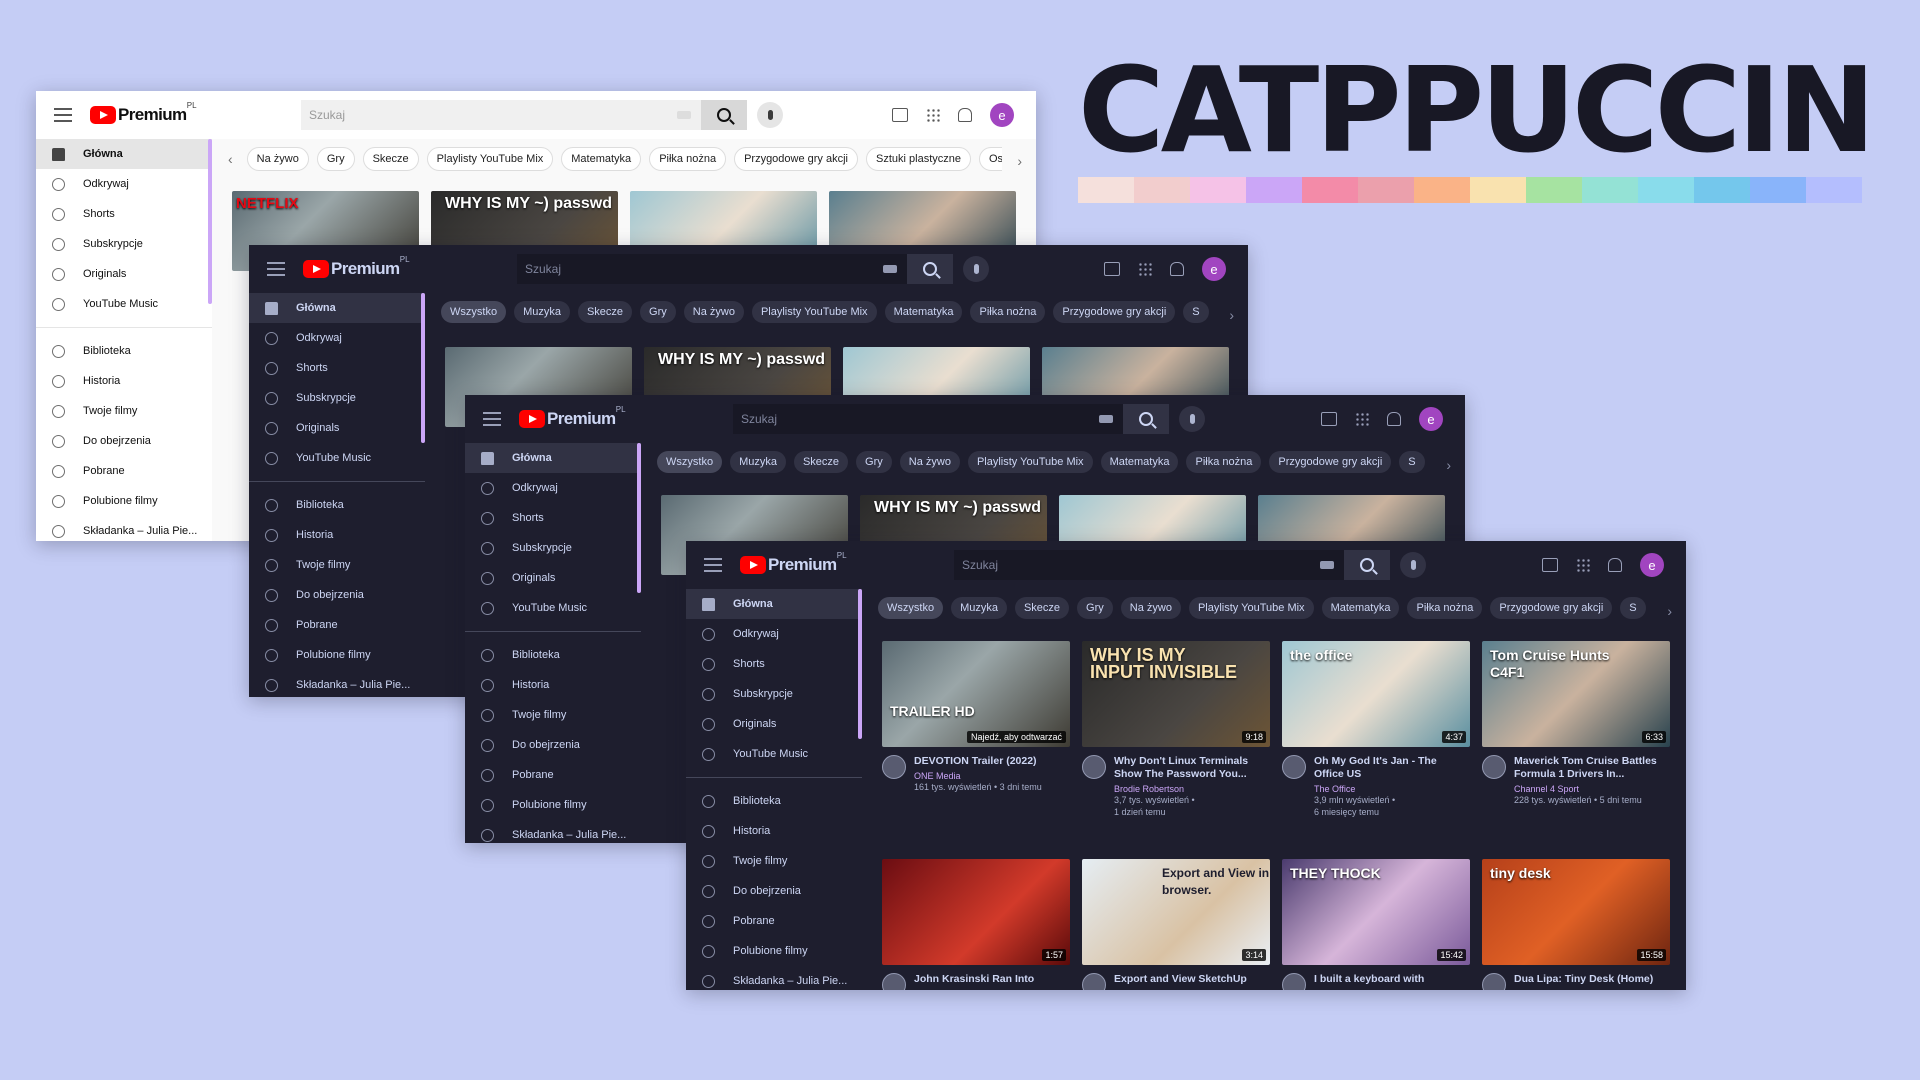 The width and height of the screenshot is (1920, 1080). I want to click on video-title: John Krasinski Ran Into, so click(990, 979).